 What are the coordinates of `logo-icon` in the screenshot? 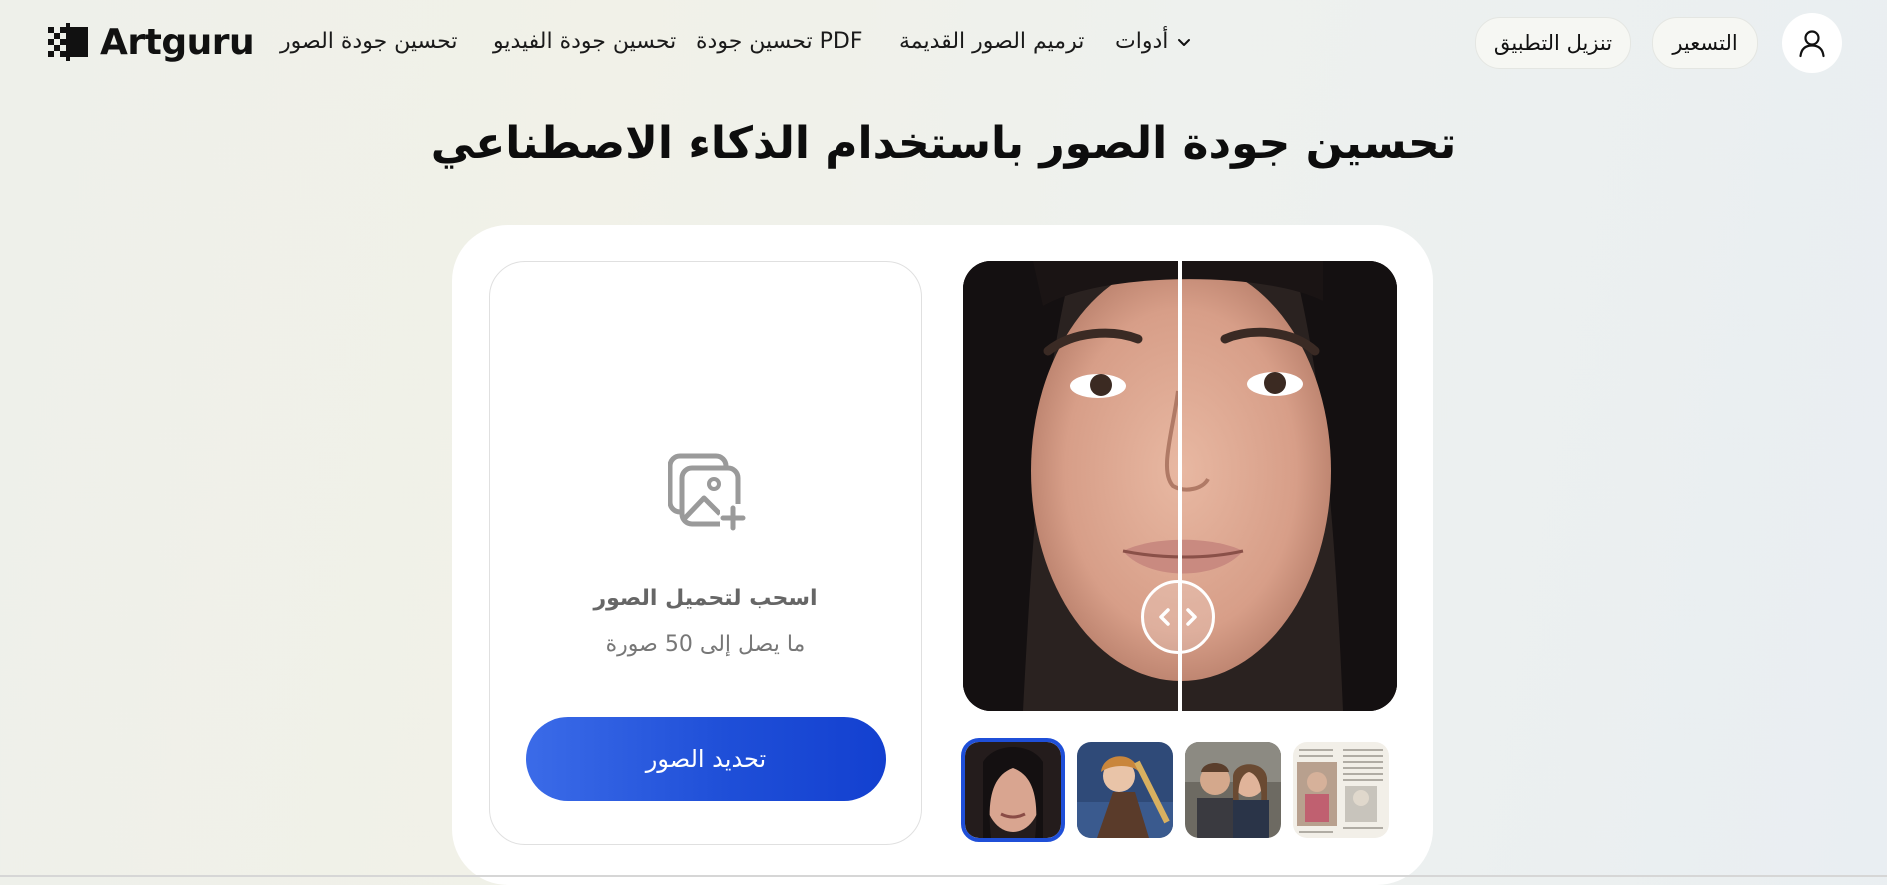 It's located at (68, 42).